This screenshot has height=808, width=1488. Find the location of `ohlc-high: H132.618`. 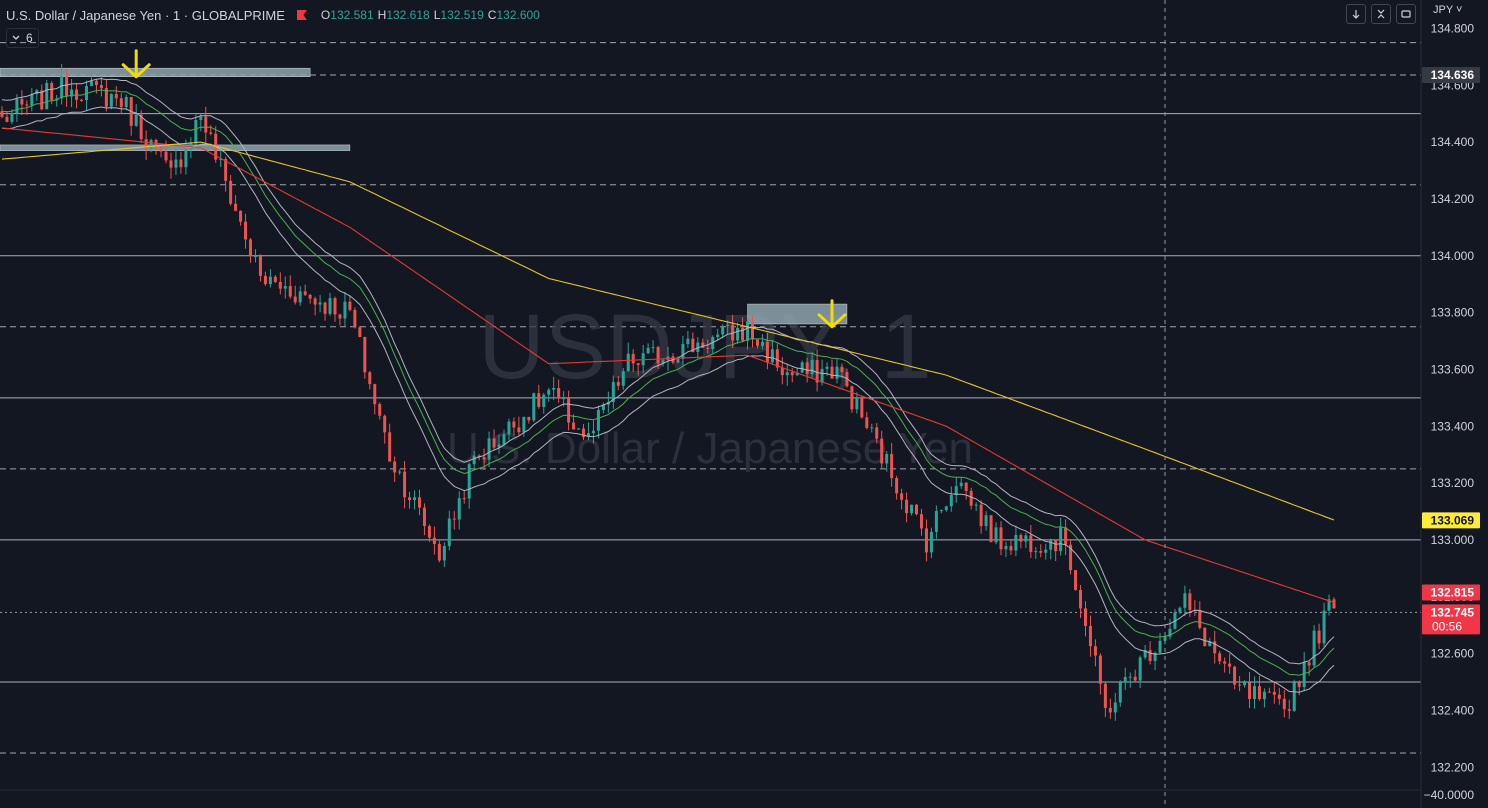

ohlc-high: H132.618 is located at coordinates (403, 15).